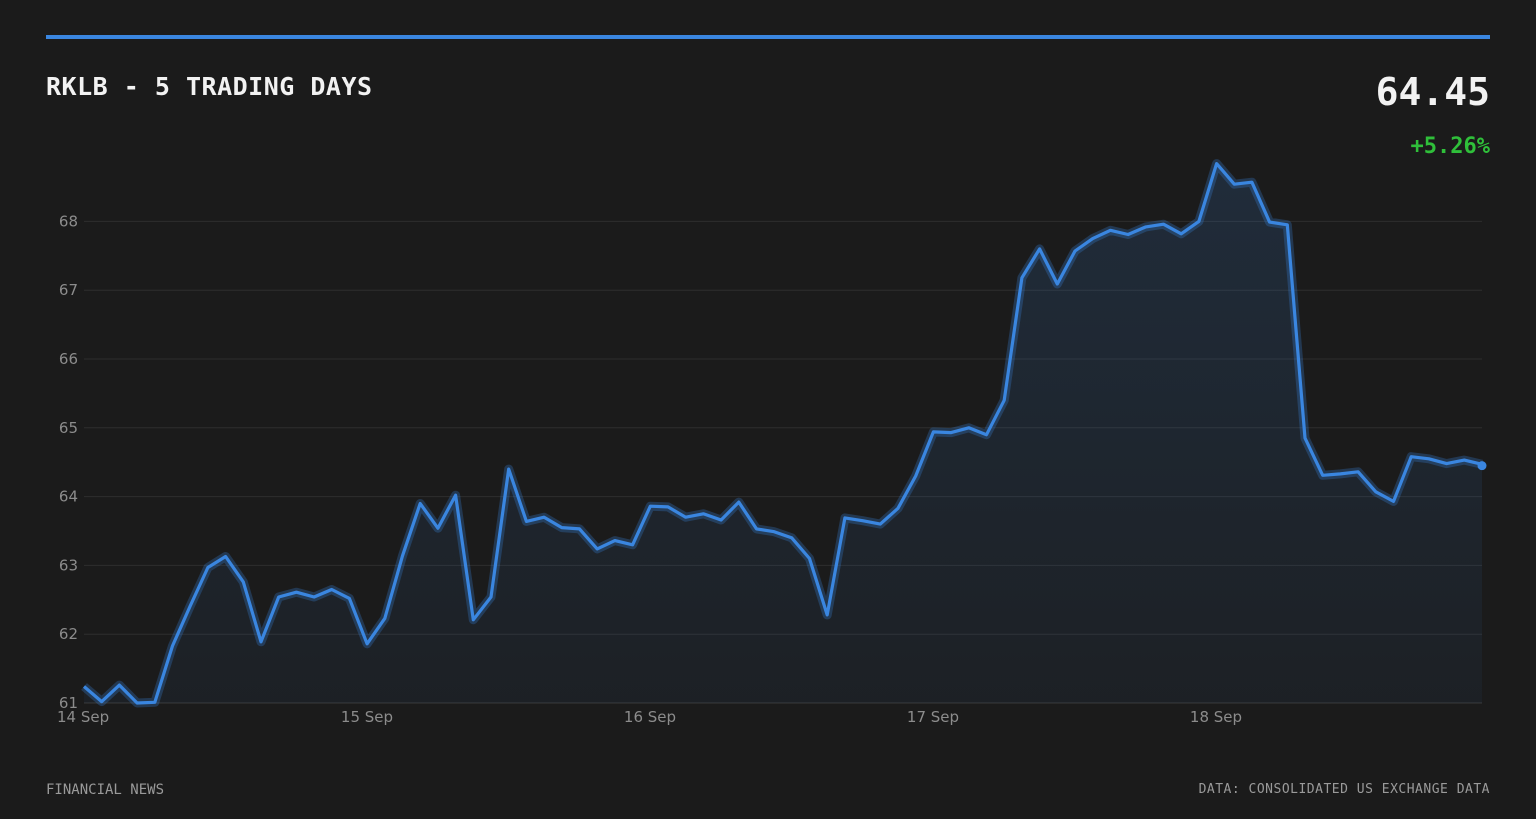  I want to click on y-tick-label: 65, so click(68, 428).